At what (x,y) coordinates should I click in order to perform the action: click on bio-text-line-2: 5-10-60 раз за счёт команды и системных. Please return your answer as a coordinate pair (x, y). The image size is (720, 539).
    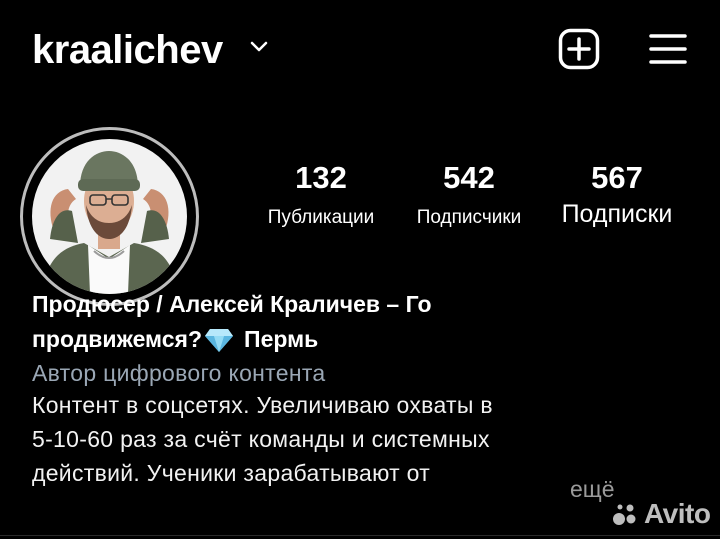
    Looking at the image, I should click on (261, 439).